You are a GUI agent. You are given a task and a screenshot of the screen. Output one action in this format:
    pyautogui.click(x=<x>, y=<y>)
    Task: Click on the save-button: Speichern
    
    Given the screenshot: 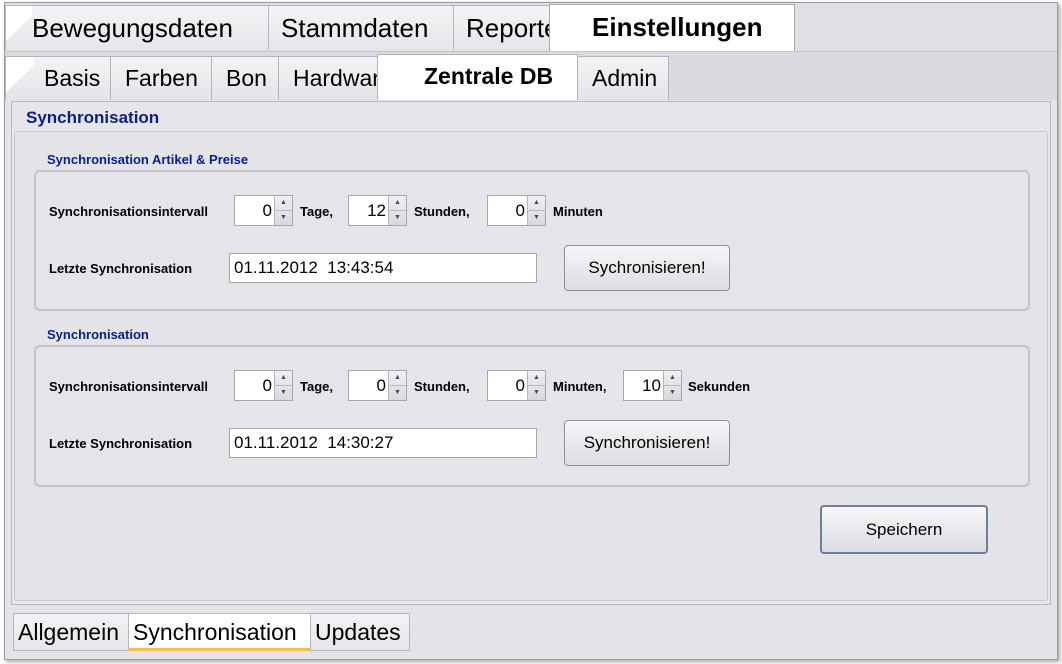 What is the action you would take?
    pyautogui.click(x=904, y=529)
    